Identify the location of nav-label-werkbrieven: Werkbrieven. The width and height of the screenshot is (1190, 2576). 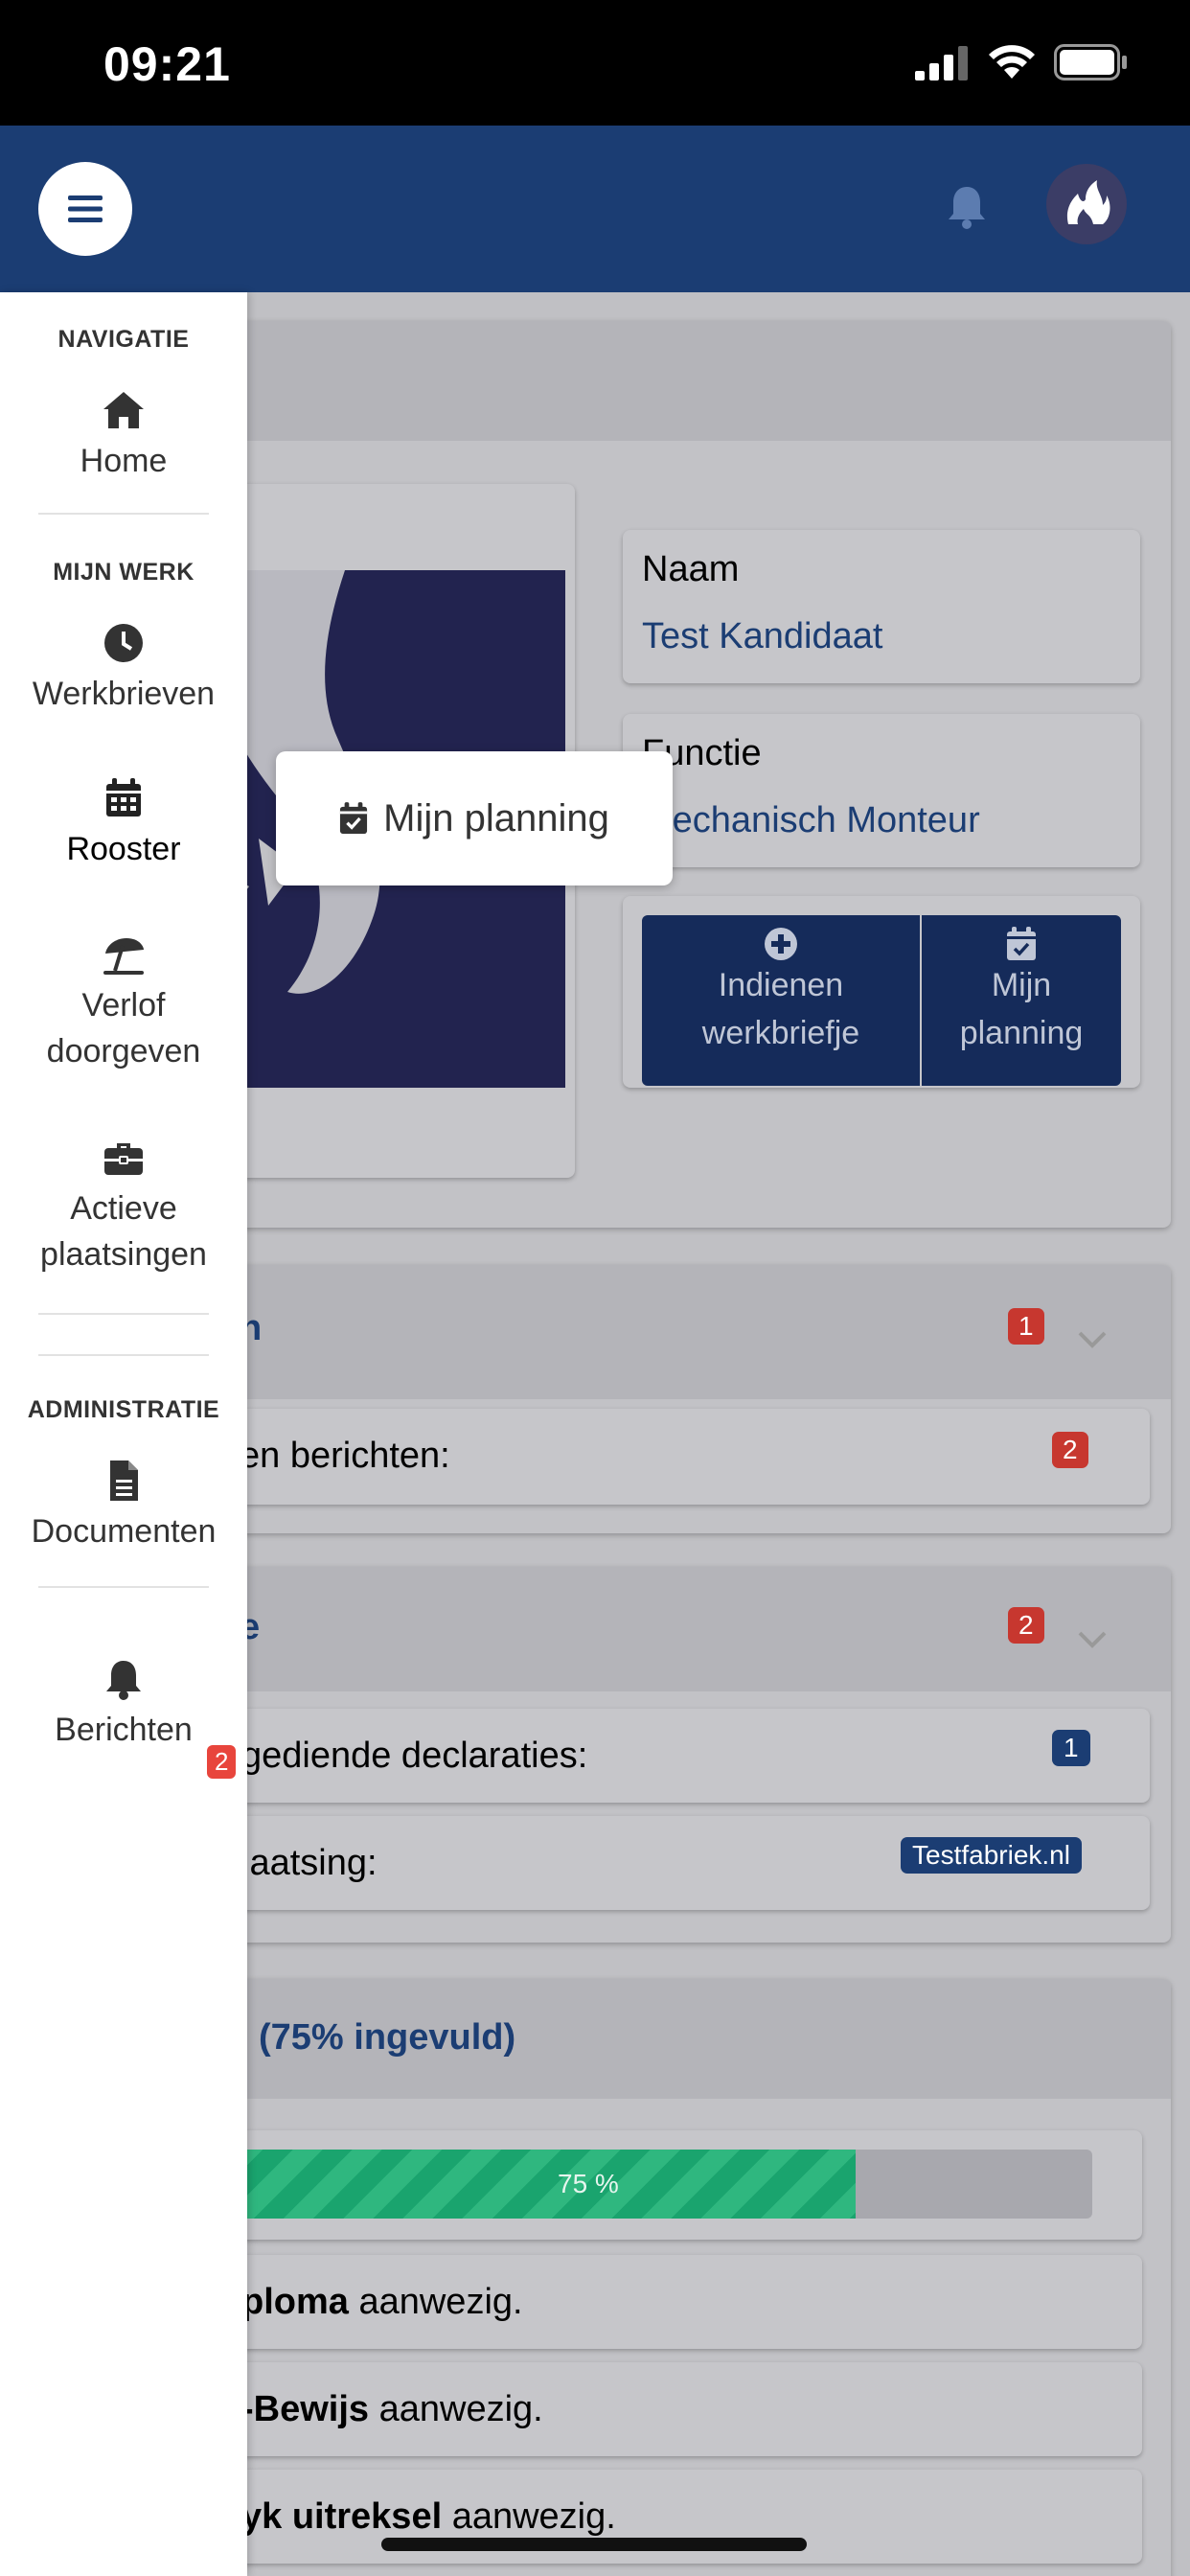
(124, 694).